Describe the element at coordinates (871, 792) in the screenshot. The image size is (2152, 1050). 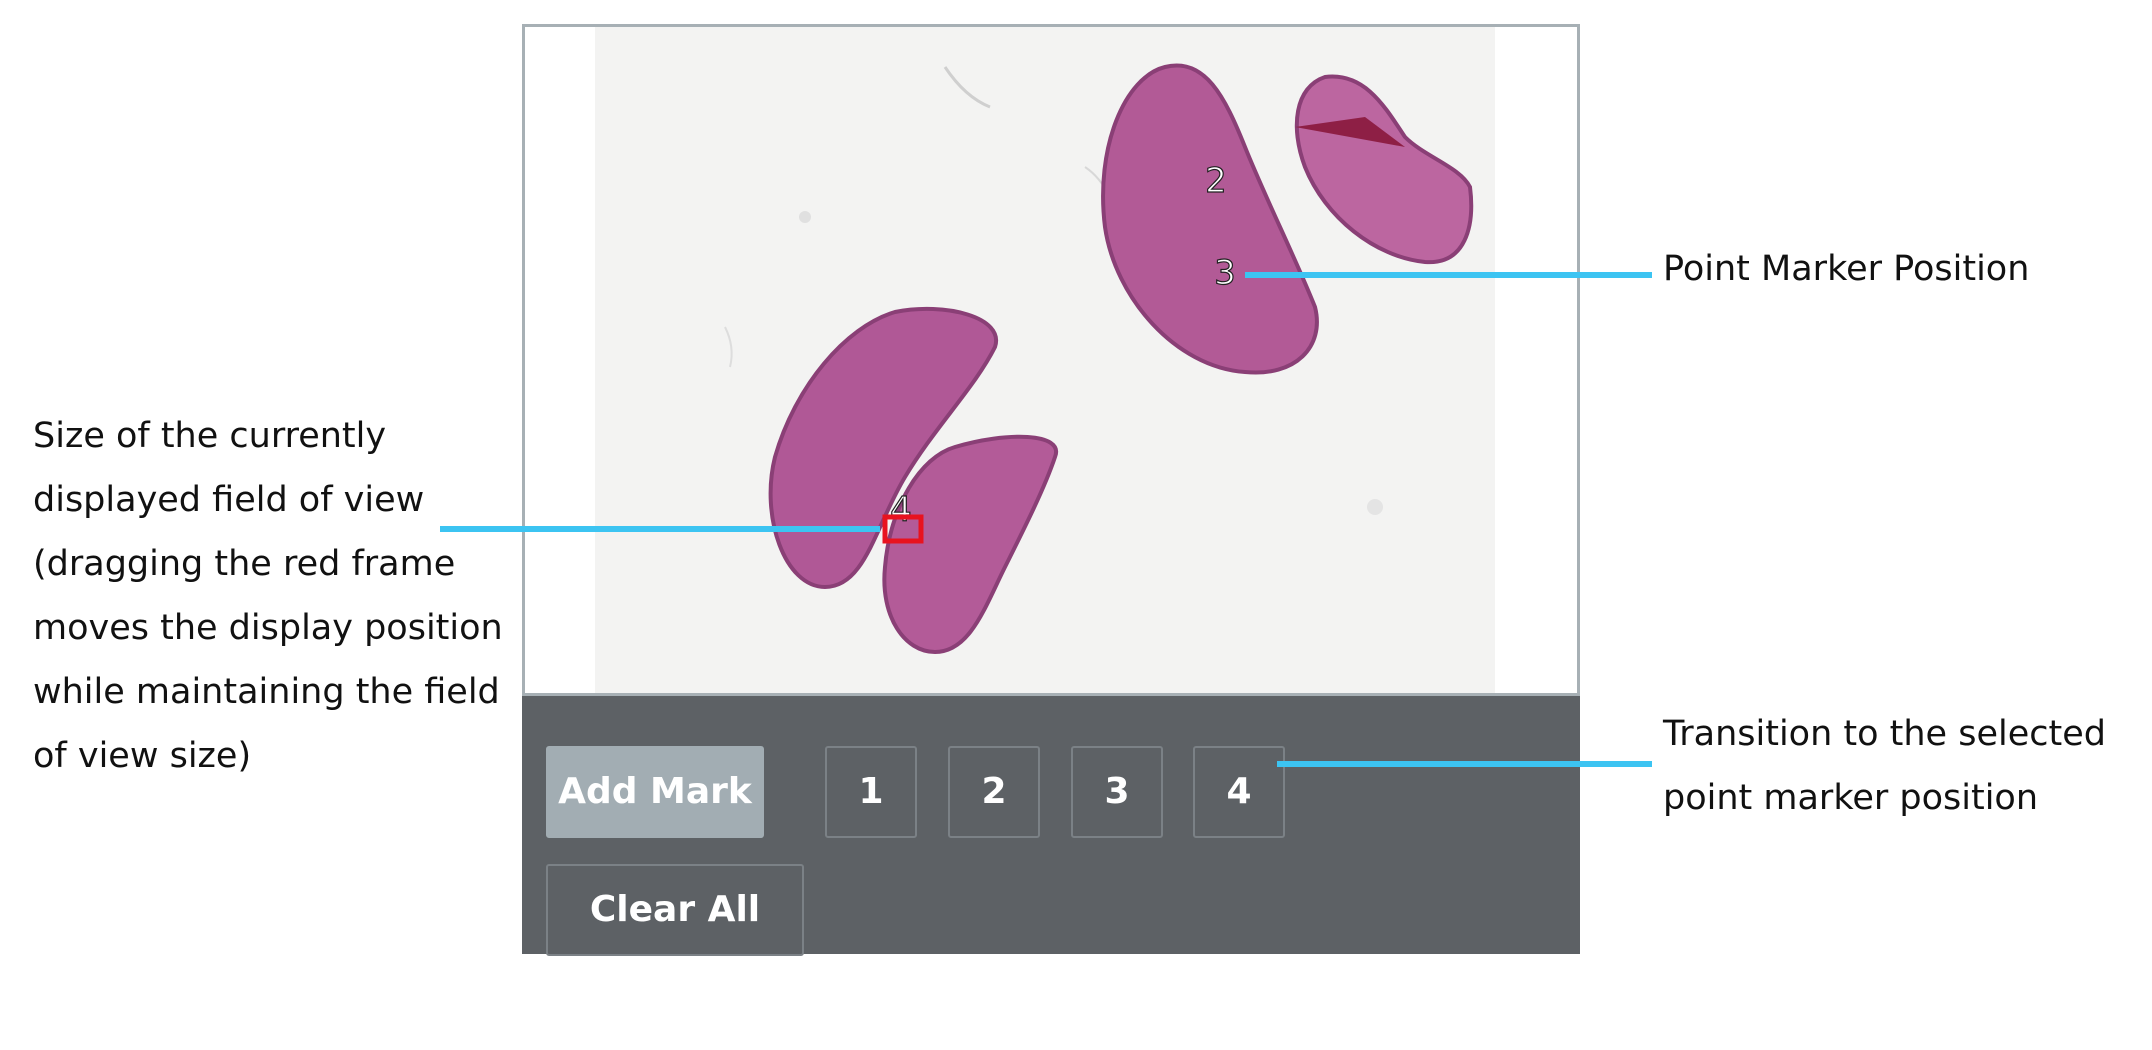
I see `mark-button-1: 1` at that location.